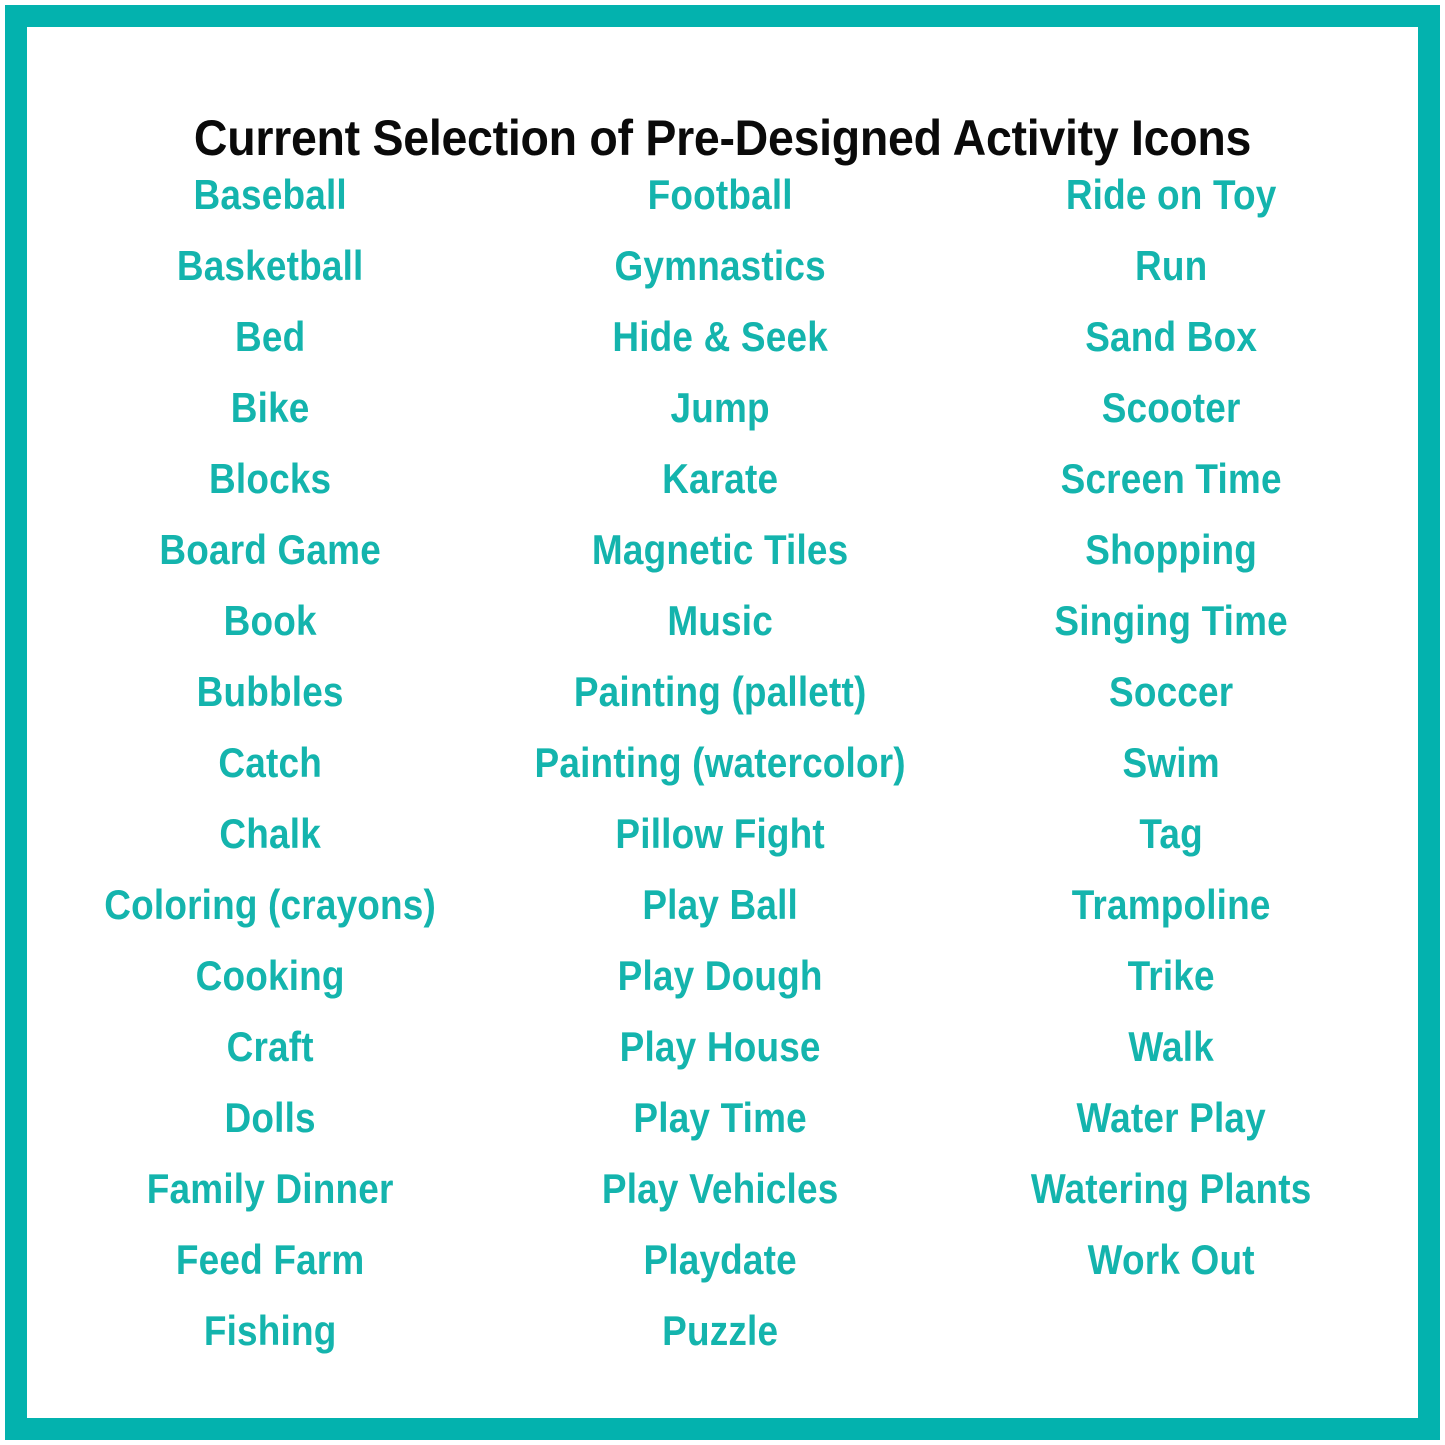  What do you see at coordinates (1171, 549) in the screenshot?
I see `activity-item: Shopping` at bounding box center [1171, 549].